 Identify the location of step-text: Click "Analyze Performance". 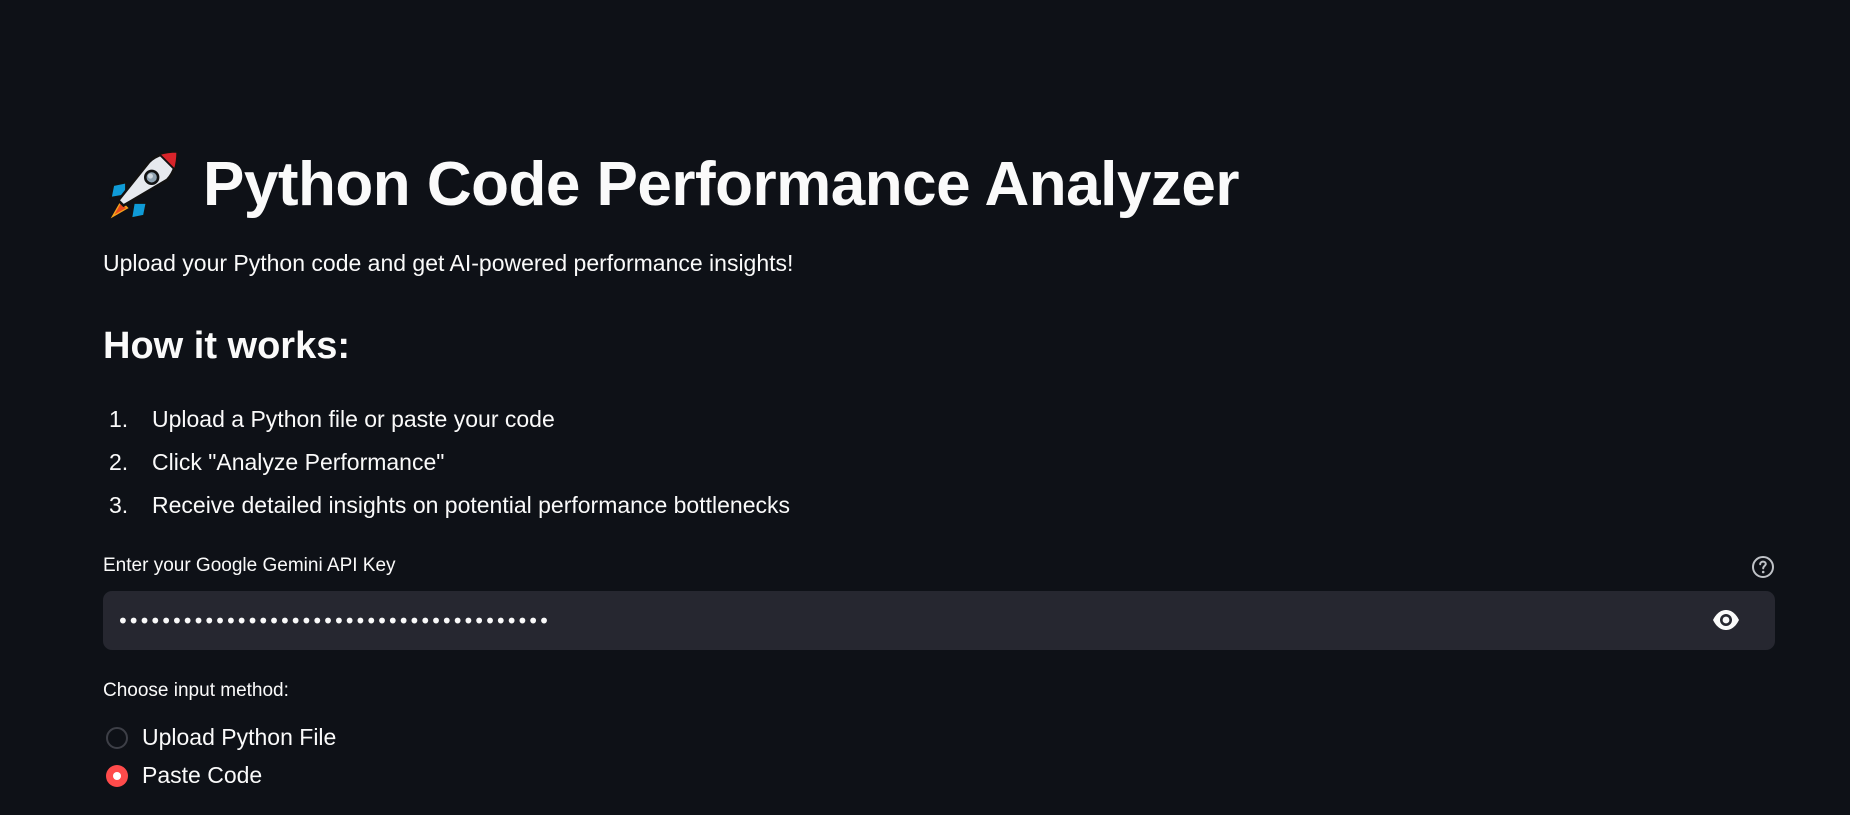
(298, 462).